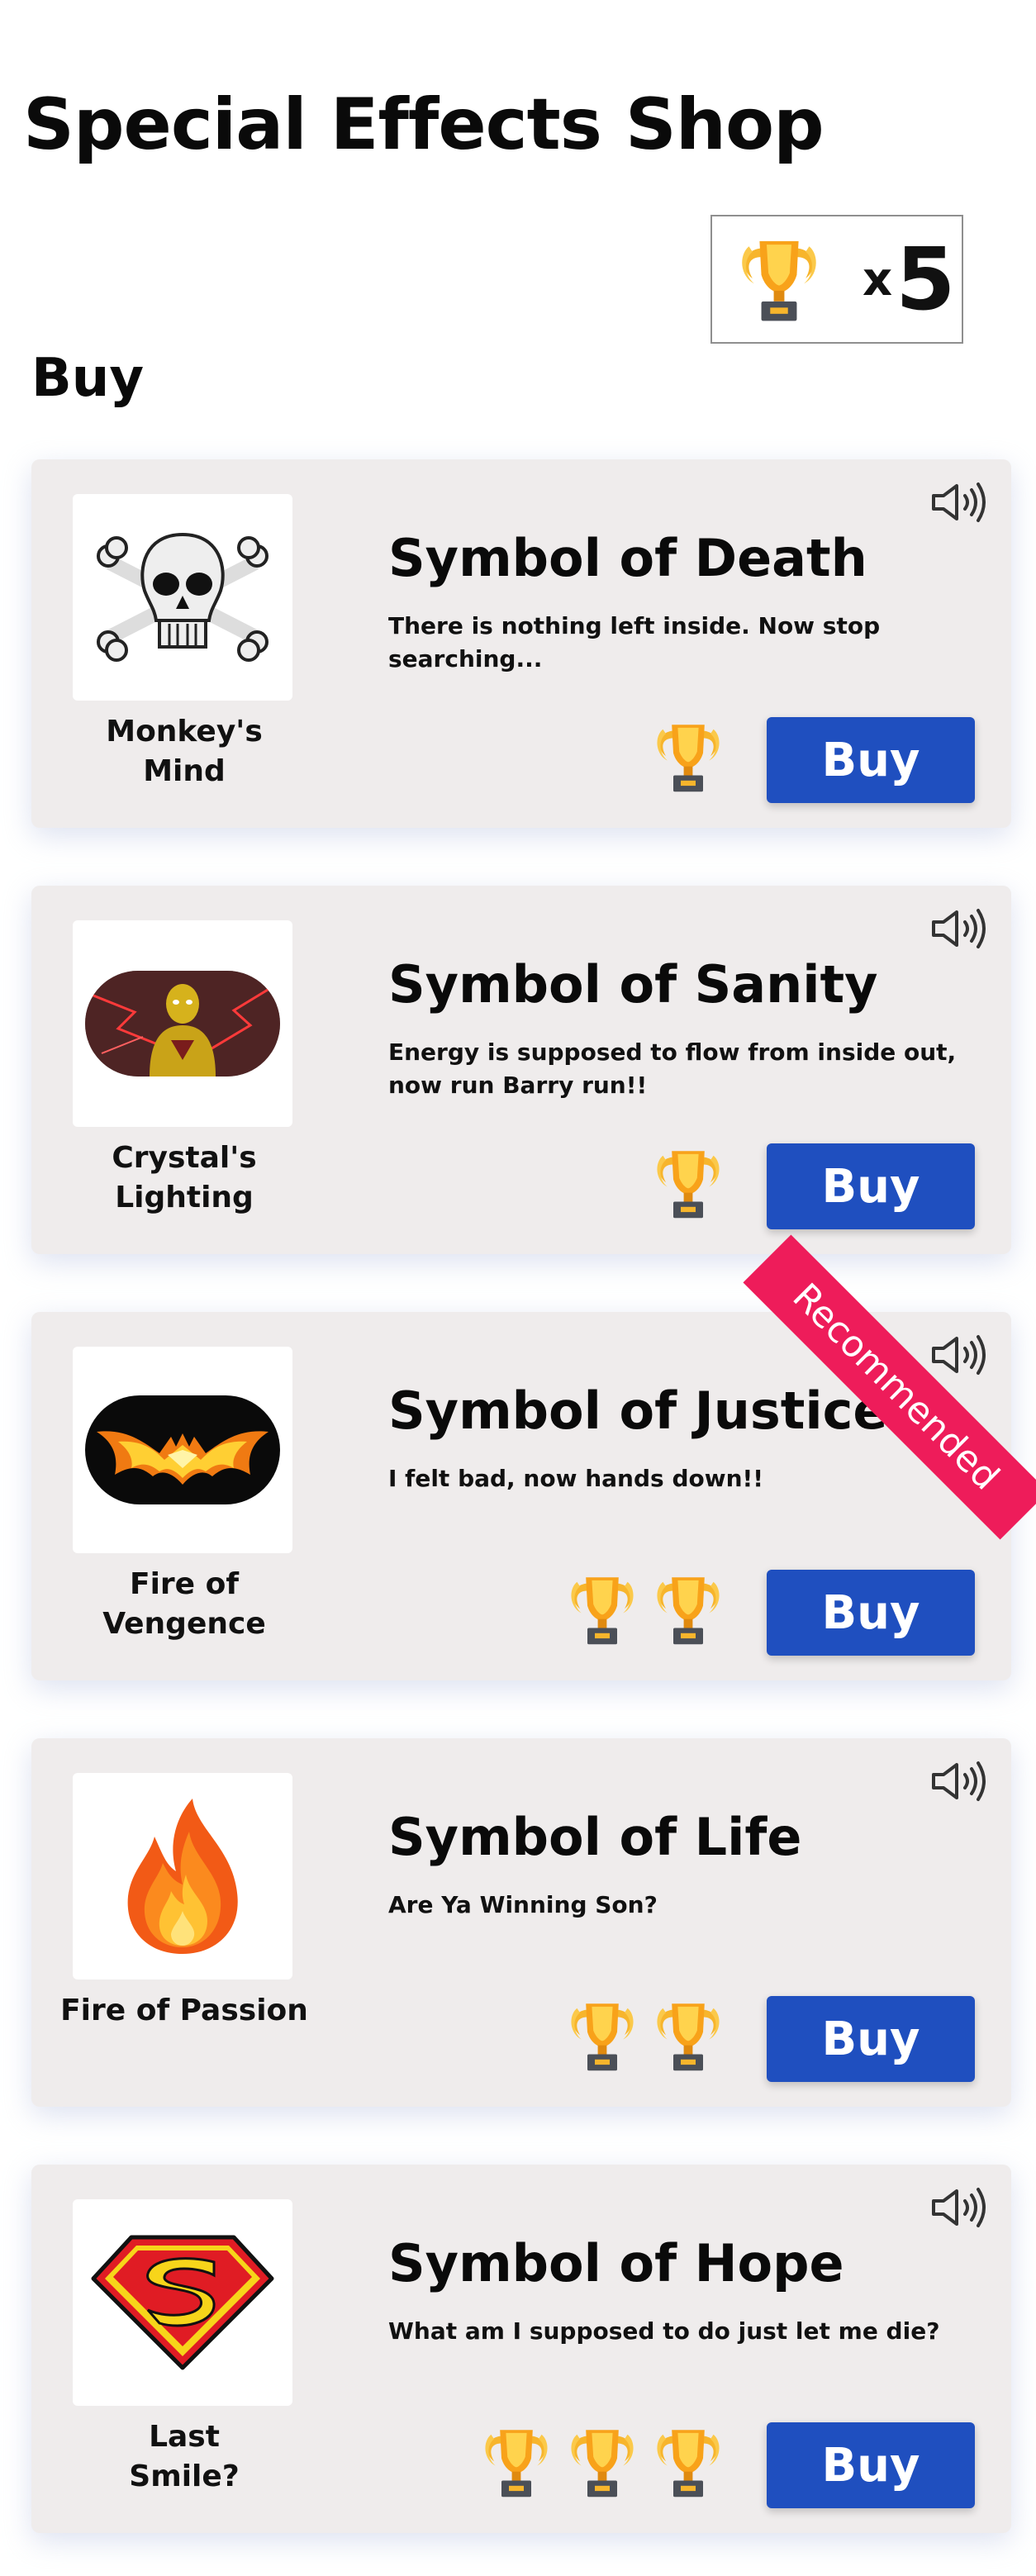  Describe the element at coordinates (633, 984) in the screenshot. I see `item-title: Symbol of Sanity` at that location.